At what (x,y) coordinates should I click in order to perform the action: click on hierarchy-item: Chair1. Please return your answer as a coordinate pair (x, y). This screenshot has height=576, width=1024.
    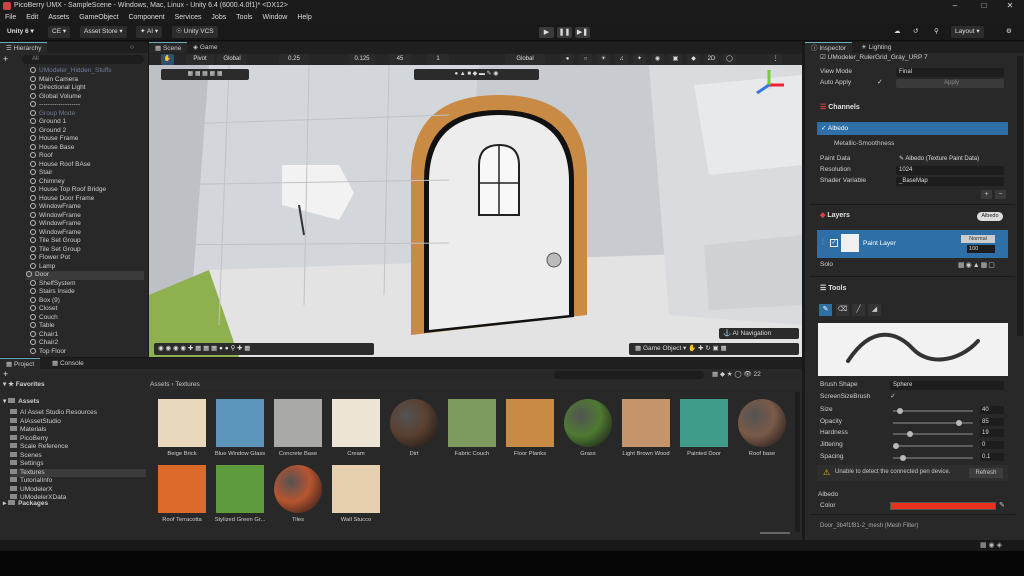
    Looking at the image, I should click on (44, 335).